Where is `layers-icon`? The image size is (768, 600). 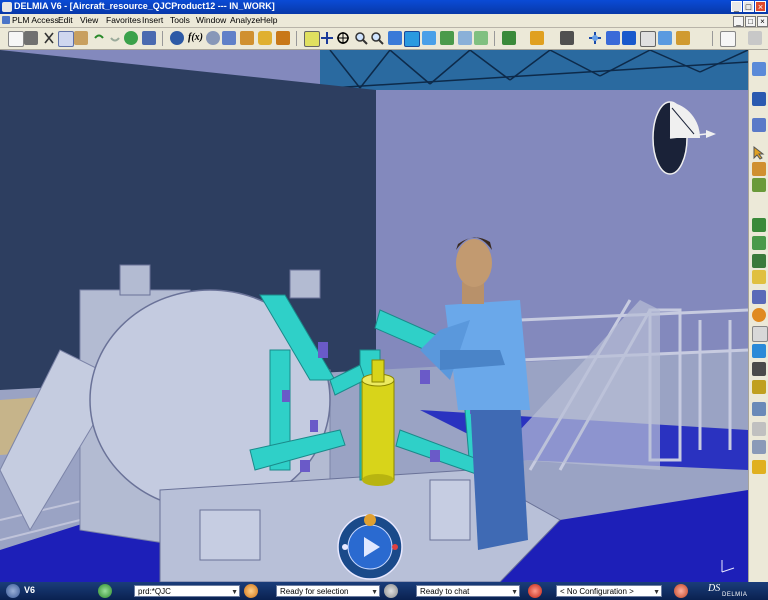
layers-icon is located at coordinates (213, 38).